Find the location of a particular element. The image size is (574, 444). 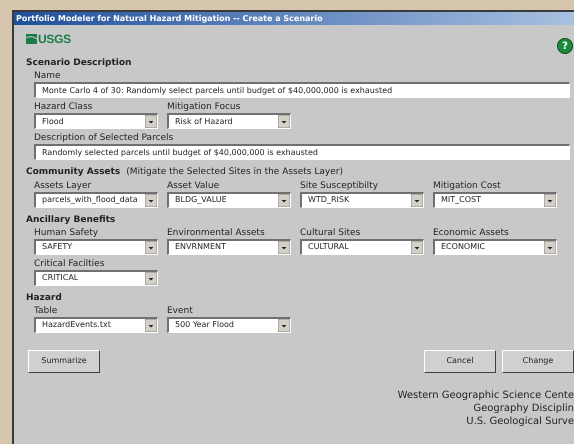

section-heading: Scenario Description is located at coordinates (79, 63).